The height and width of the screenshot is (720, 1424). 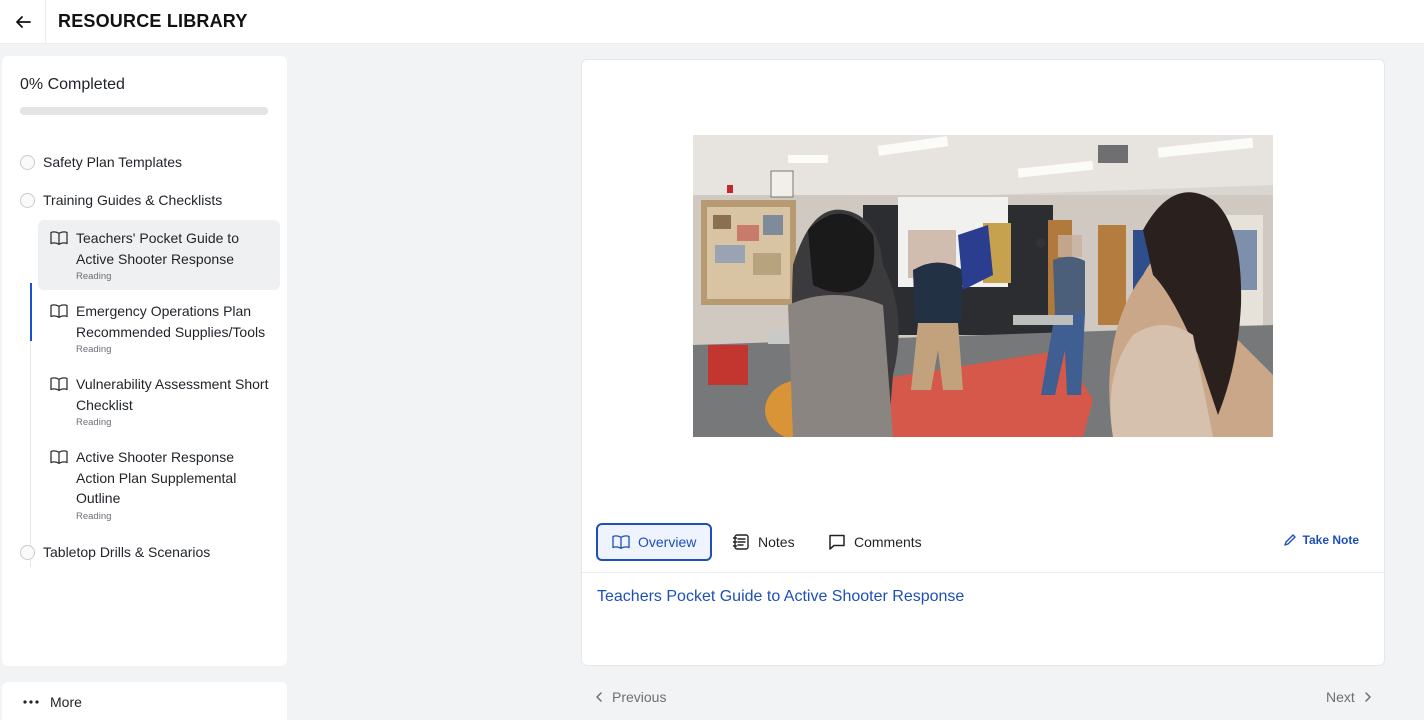 I want to click on item-title: Vulnerability Assessment Short Checklist, so click(x=172, y=394).